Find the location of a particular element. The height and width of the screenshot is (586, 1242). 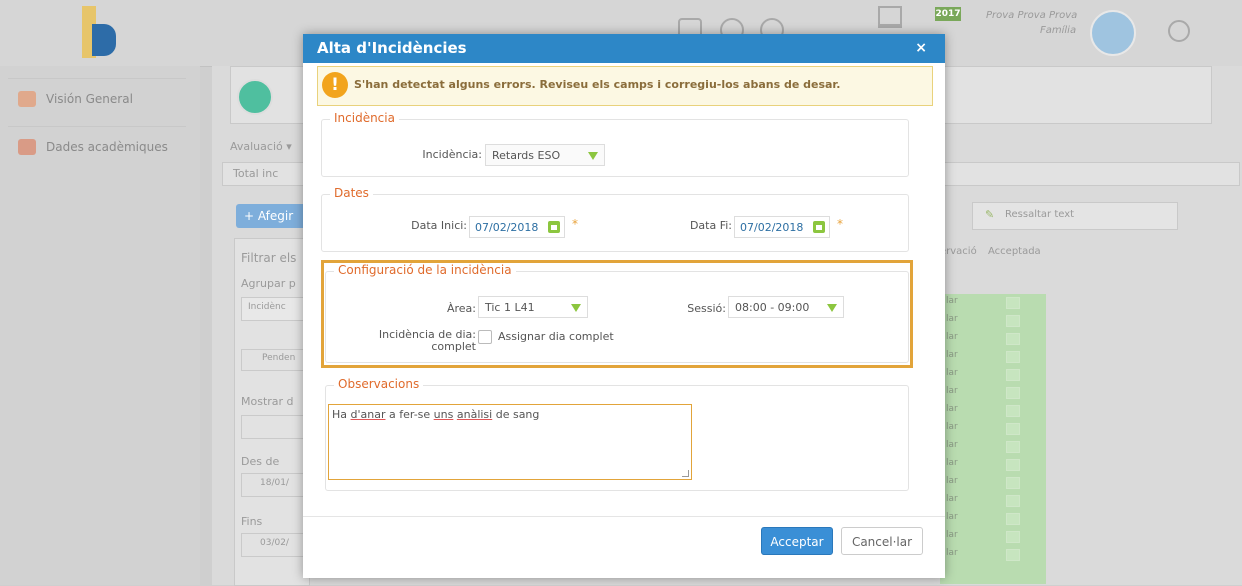

filter-title: Filtrar els is located at coordinates (269, 258).